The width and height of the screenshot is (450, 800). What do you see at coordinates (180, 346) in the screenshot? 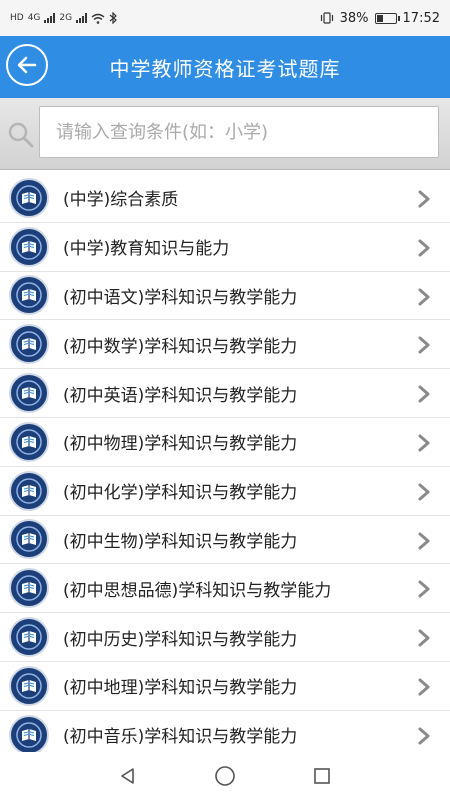
I see `list-item-label: (初中数学)学科知识与教学能力` at bounding box center [180, 346].